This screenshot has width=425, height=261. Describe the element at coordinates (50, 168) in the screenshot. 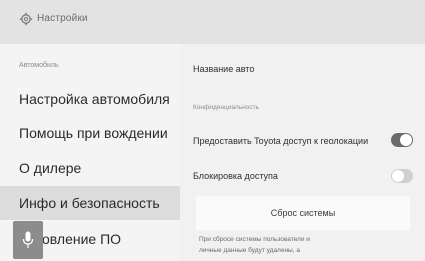

I see `sidebar-item-label: О дилере` at that location.